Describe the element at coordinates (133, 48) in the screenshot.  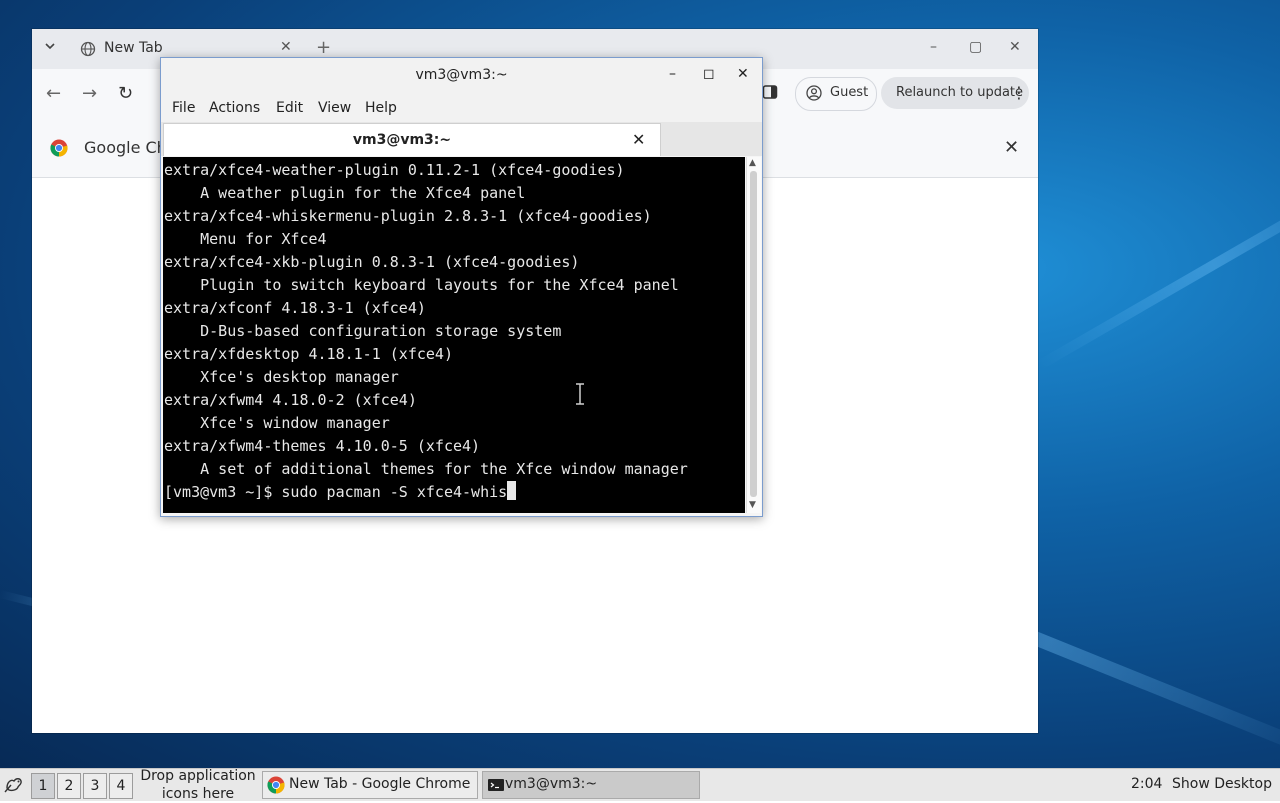
I see `chrome-tab-title: New Tab` at that location.